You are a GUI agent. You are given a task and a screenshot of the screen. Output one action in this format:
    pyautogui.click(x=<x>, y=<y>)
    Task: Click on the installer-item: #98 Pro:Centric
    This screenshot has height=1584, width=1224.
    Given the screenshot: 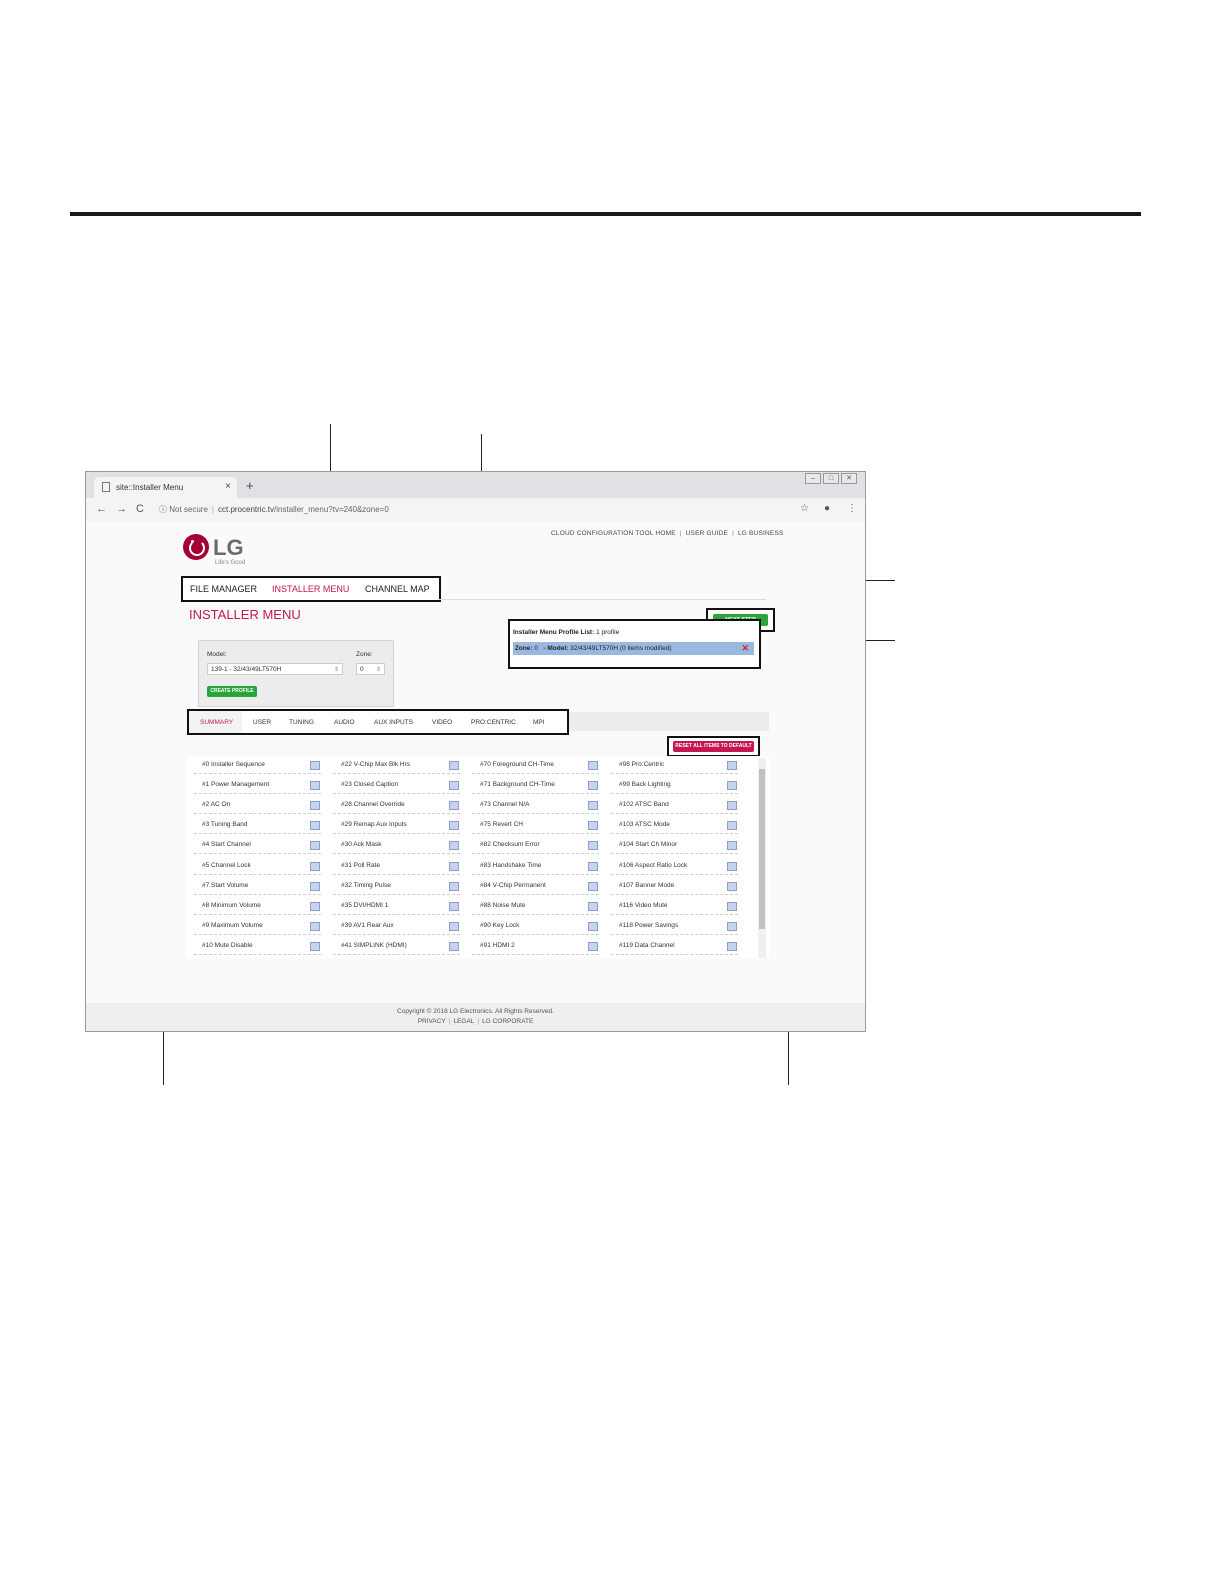 What is the action you would take?
    pyautogui.click(x=674, y=766)
    